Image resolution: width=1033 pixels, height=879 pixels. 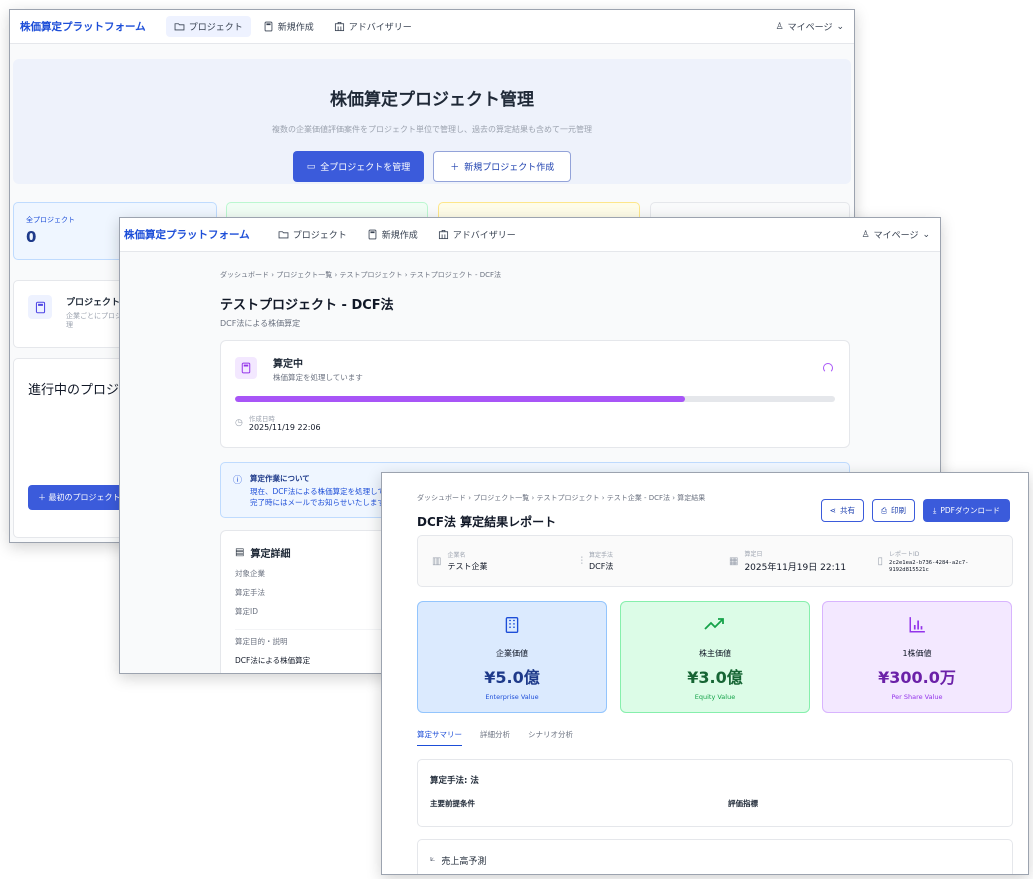 I want to click on folder-icon: ▭, so click(x=311, y=166).